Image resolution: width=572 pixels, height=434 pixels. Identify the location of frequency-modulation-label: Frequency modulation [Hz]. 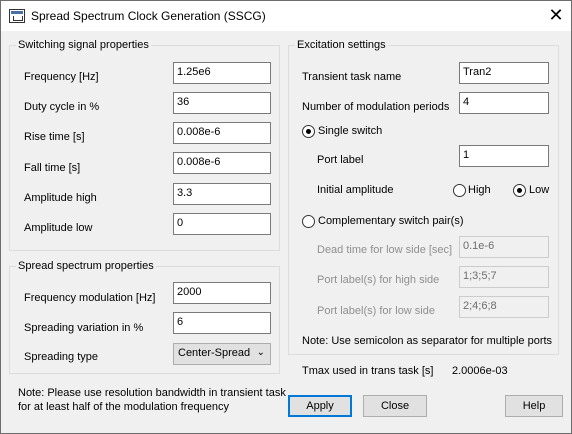
(90, 298).